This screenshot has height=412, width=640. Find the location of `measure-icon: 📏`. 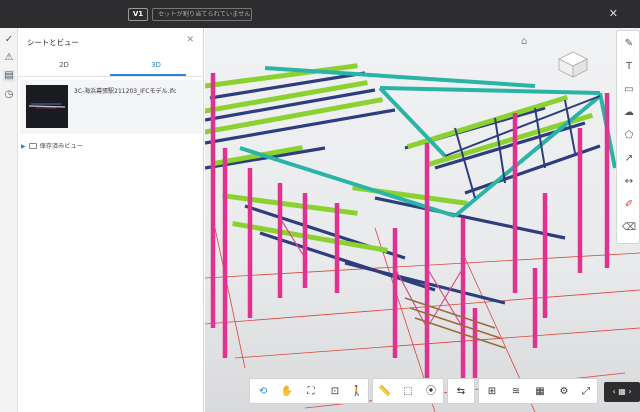

measure-icon: 📏 is located at coordinates (385, 392).